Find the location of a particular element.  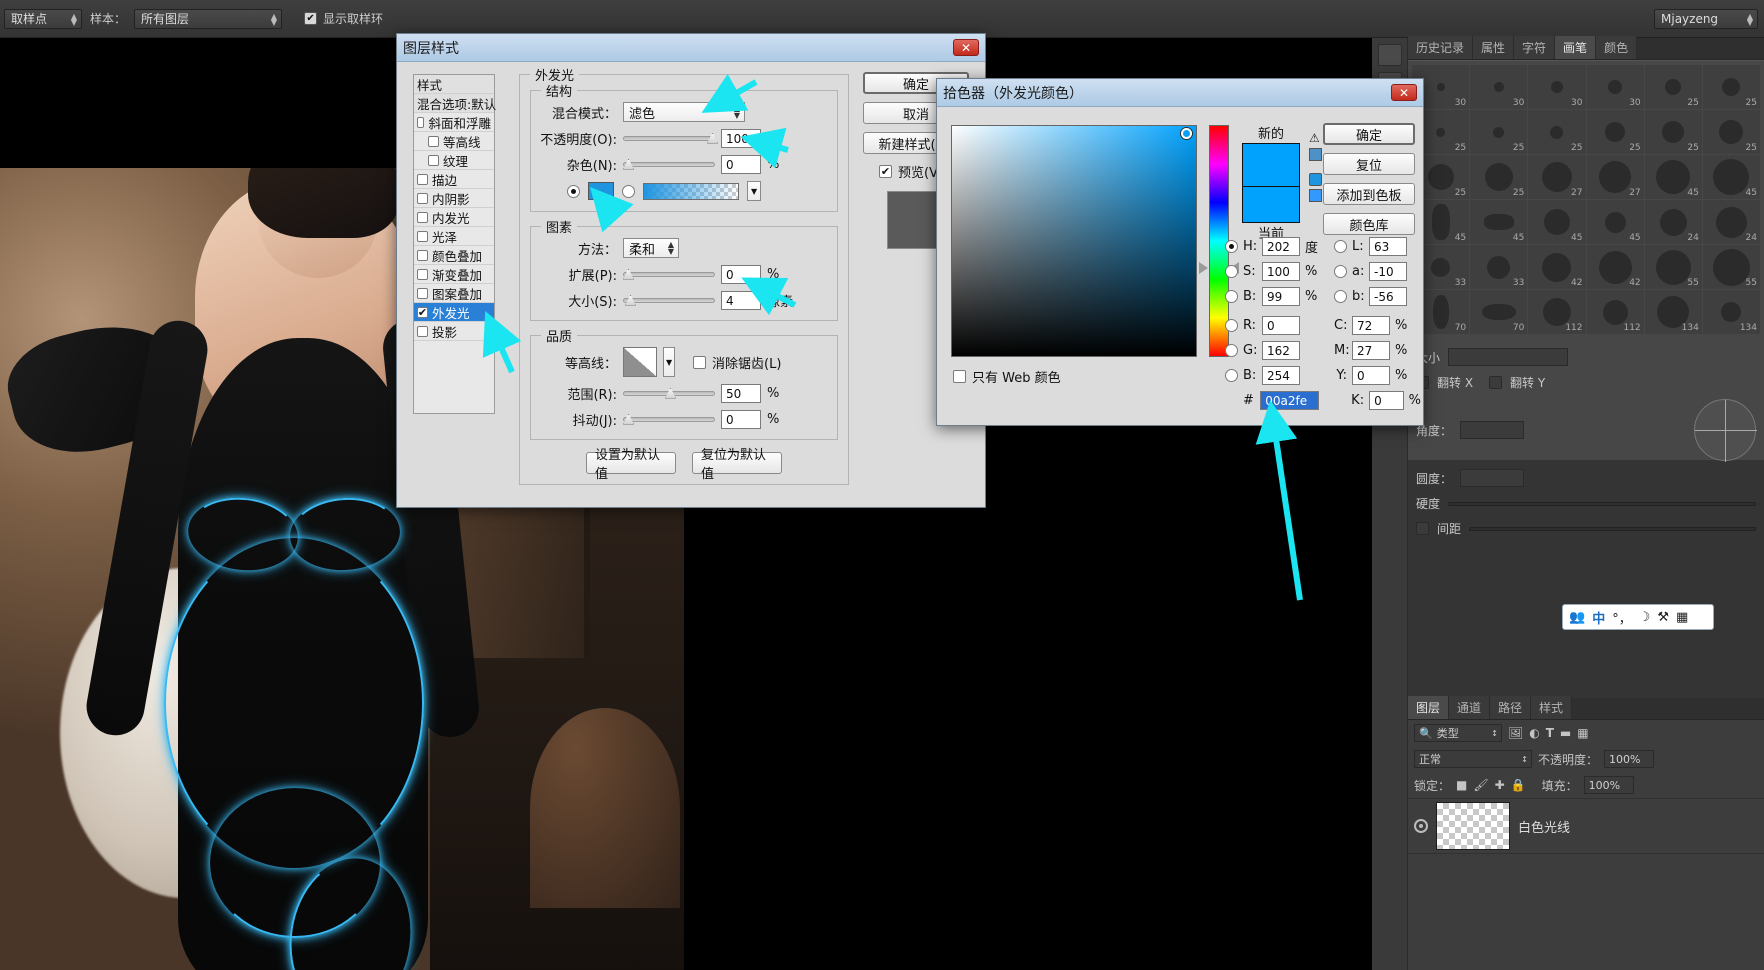

spread-input: 0 is located at coordinates (741, 274).